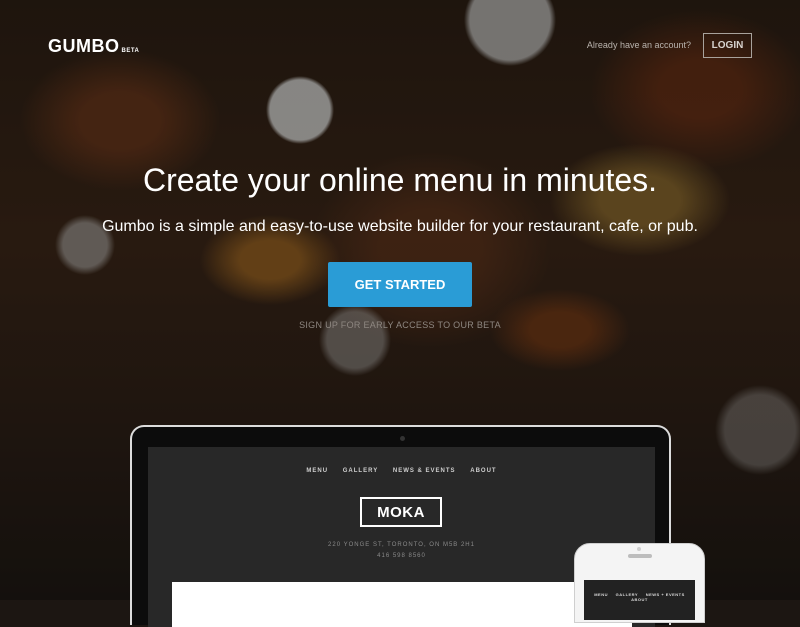  What do you see at coordinates (360, 471) in the screenshot?
I see `mockup-nav-item: GALLERY` at bounding box center [360, 471].